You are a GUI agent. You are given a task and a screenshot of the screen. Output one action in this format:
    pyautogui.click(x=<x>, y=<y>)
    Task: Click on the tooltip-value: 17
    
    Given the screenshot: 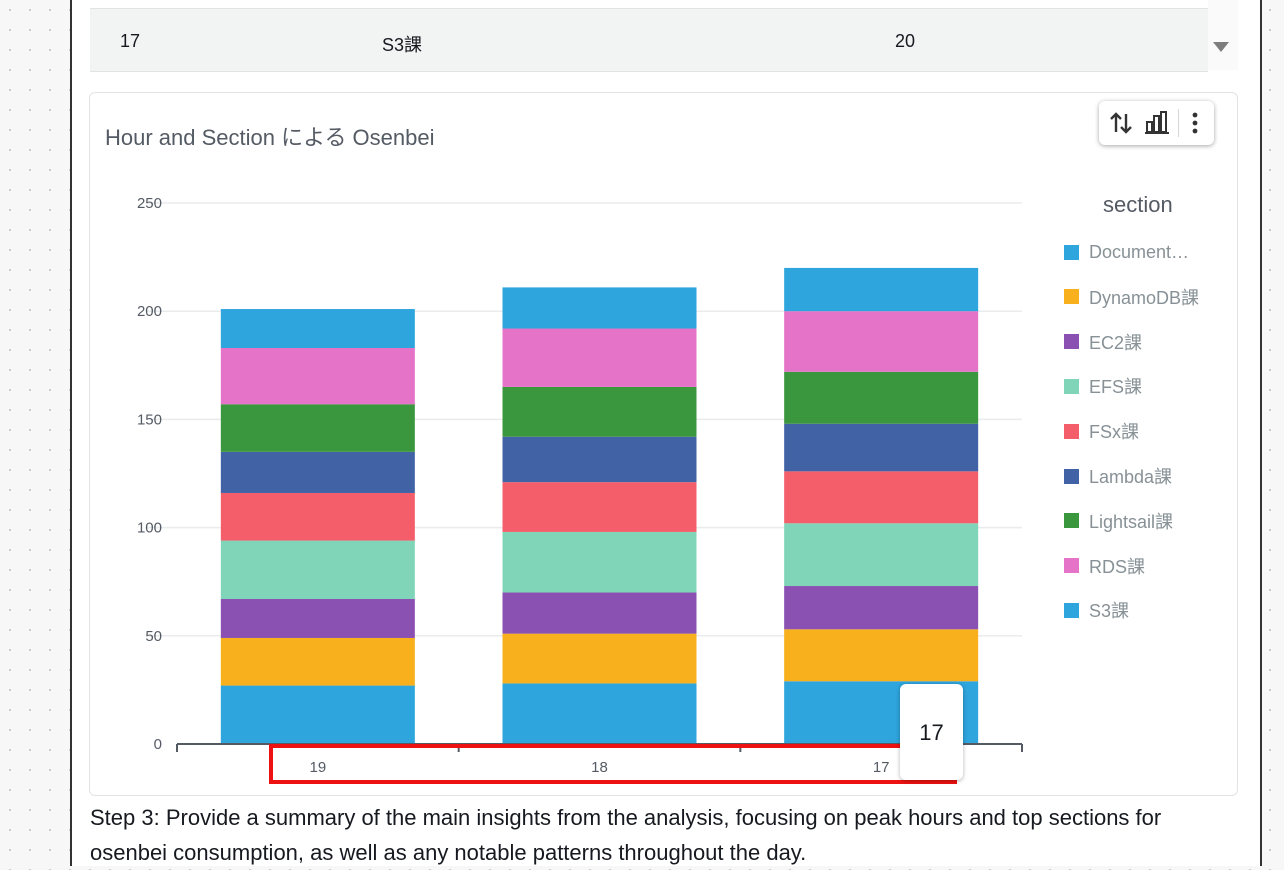 What is the action you would take?
    pyautogui.click(x=931, y=732)
    